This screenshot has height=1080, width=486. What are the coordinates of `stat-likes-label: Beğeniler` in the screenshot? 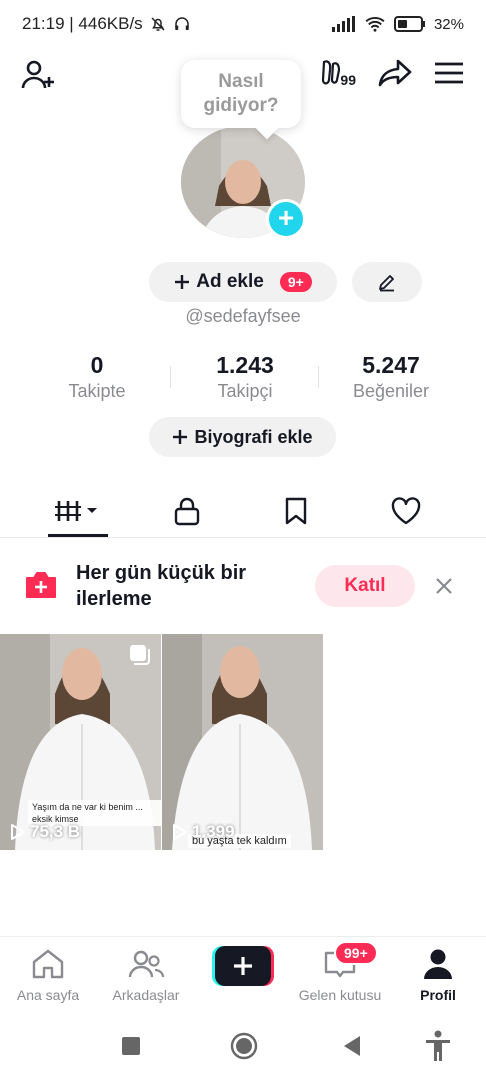 It's located at (391, 391).